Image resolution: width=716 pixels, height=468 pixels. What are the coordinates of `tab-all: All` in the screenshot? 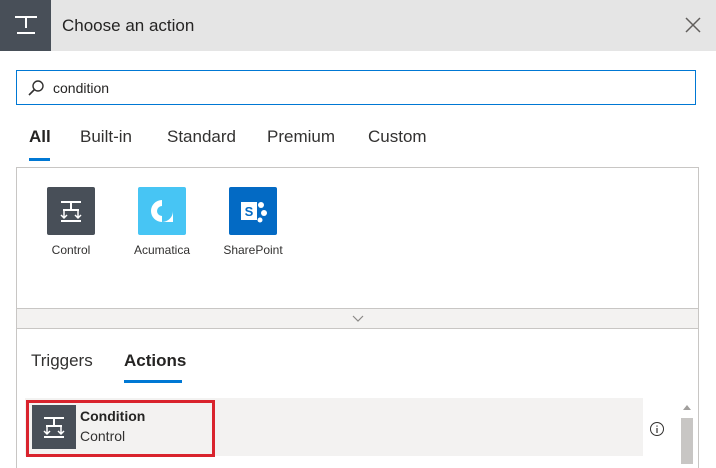 It's located at (40, 137).